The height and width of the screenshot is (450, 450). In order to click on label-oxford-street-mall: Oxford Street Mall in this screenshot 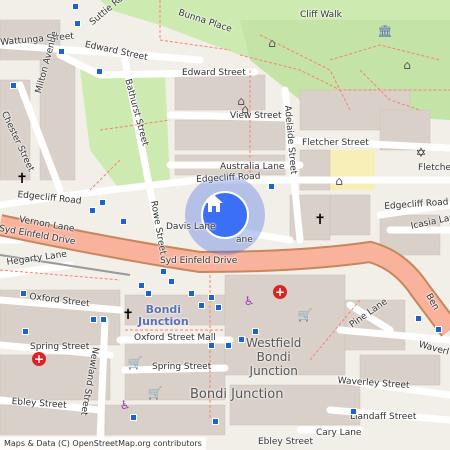, I will do `click(175, 338)`.